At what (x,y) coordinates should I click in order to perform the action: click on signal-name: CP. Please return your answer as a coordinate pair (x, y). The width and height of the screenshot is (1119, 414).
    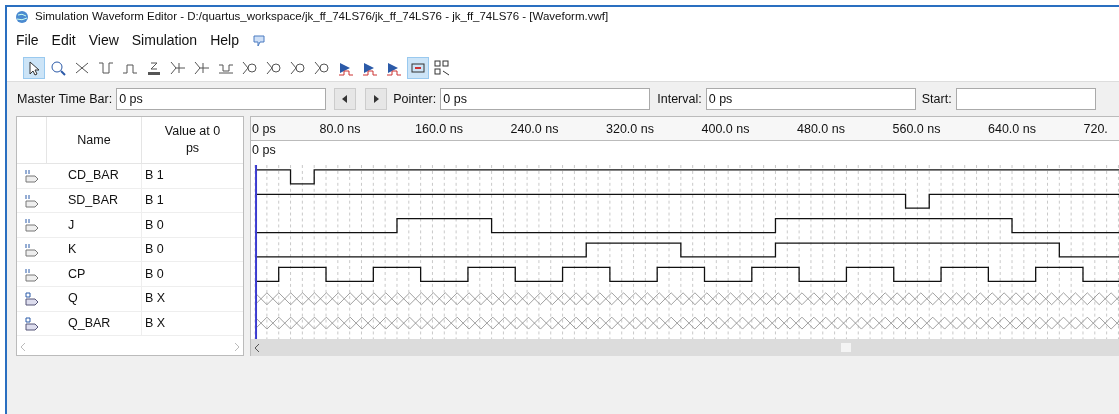
    Looking at the image, I should click on (77, 274).